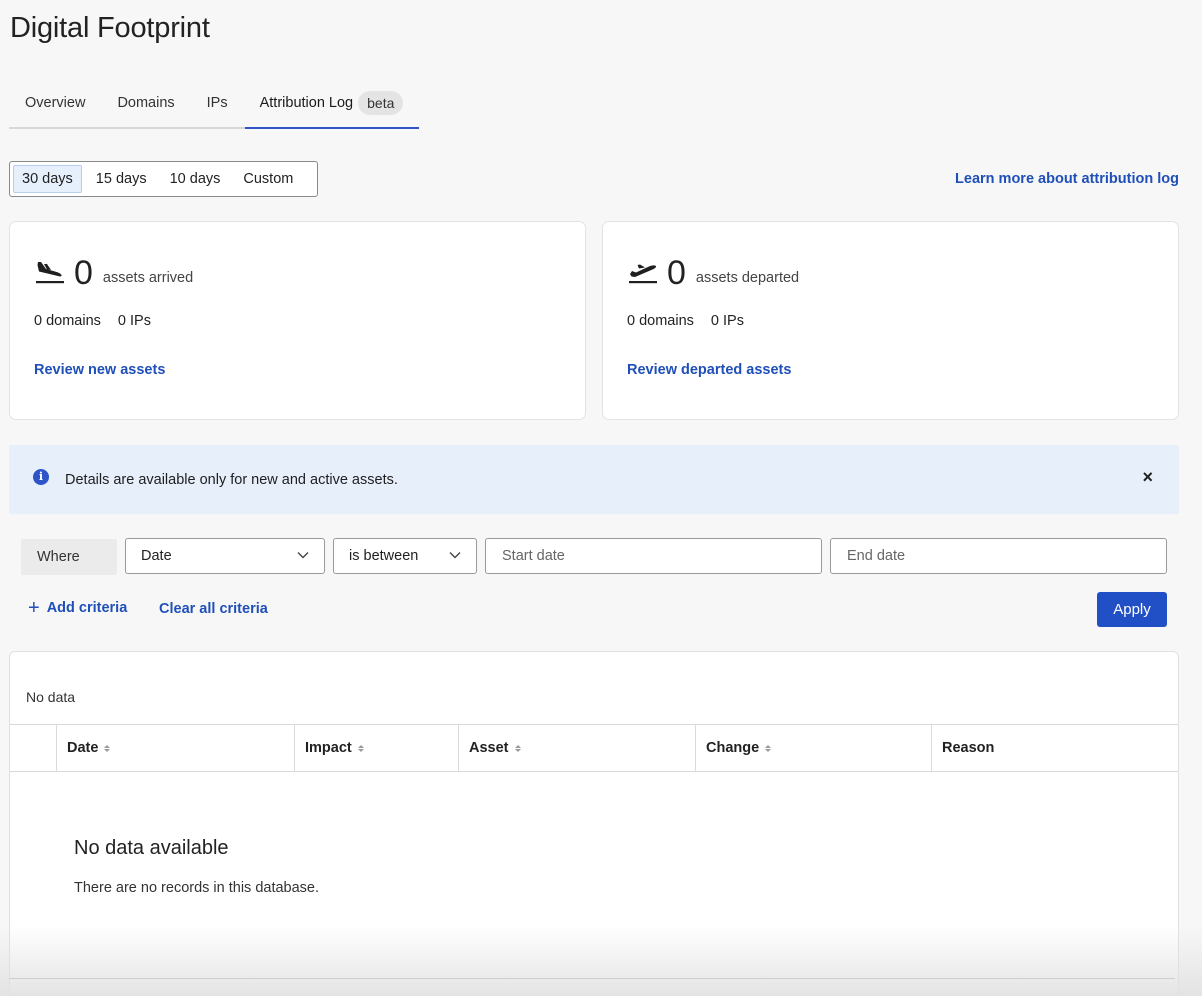 The image size is (1202, 996). I want to click on range-custom: Custom, so click(268, 179).